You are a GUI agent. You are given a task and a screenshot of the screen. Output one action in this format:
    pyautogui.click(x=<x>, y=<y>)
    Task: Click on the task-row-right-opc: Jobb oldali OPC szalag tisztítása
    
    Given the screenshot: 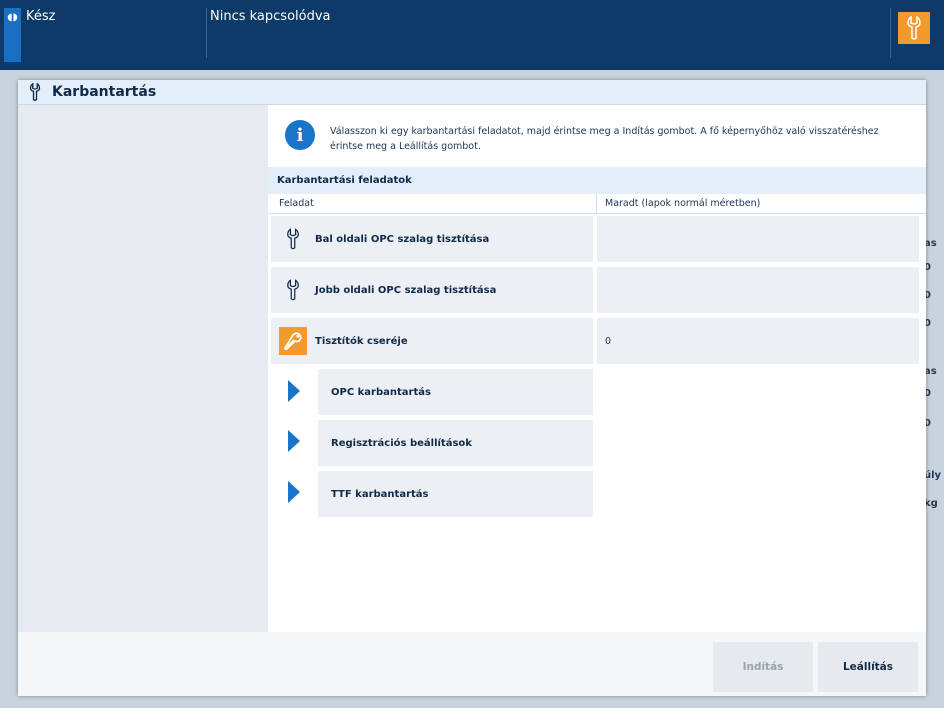 What is the action you would take?
    pyautogui.click(x=432, y=290)
    